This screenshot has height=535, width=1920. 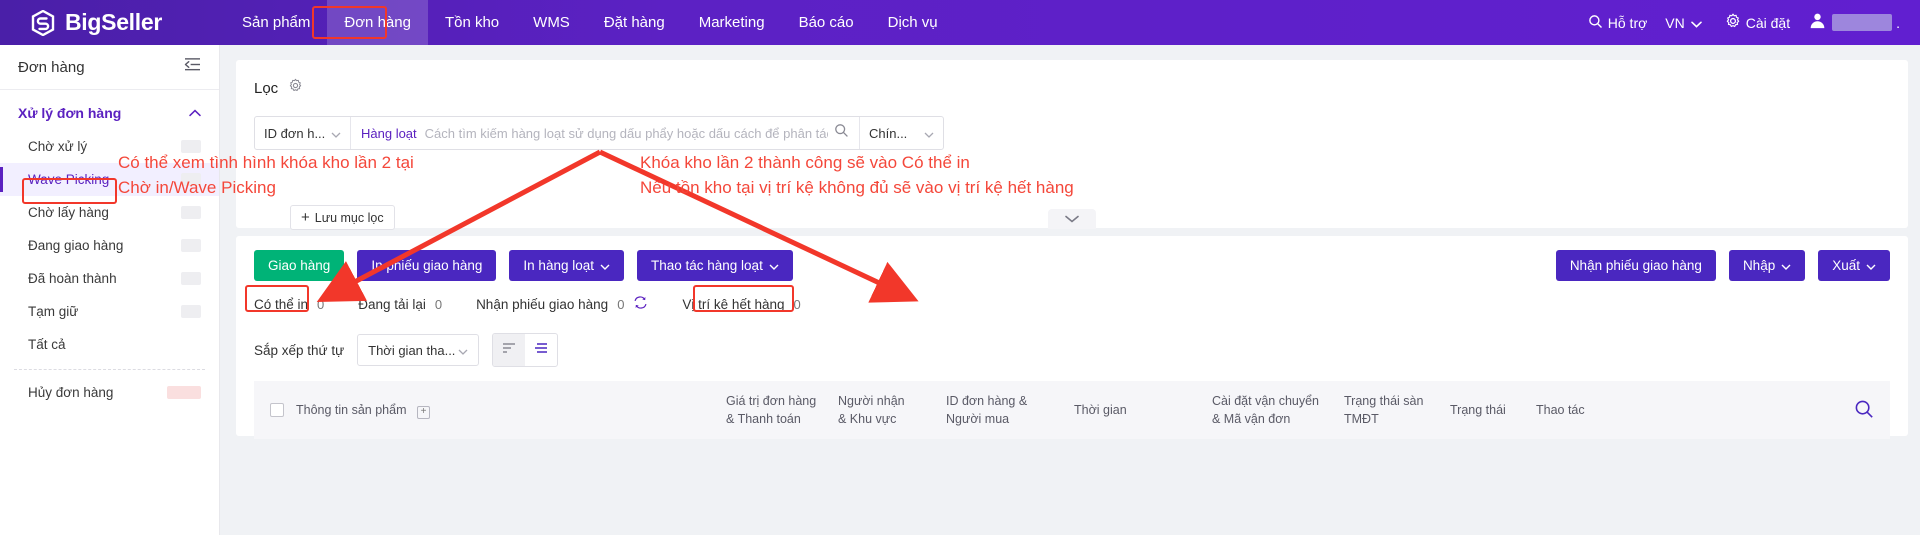 I want to click on settings-button: Cài đặt, so click(x=1757, y=22).